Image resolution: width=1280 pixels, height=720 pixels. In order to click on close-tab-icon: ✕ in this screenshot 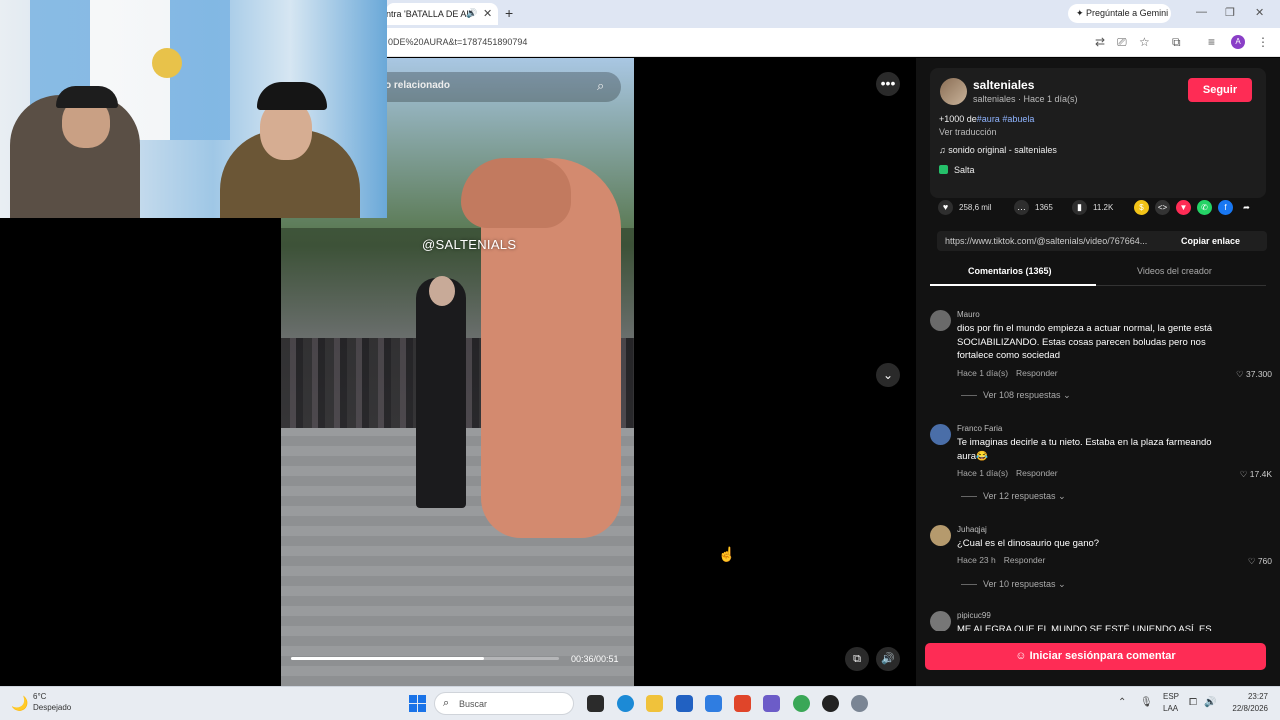, I will do `click(487, 13)`.